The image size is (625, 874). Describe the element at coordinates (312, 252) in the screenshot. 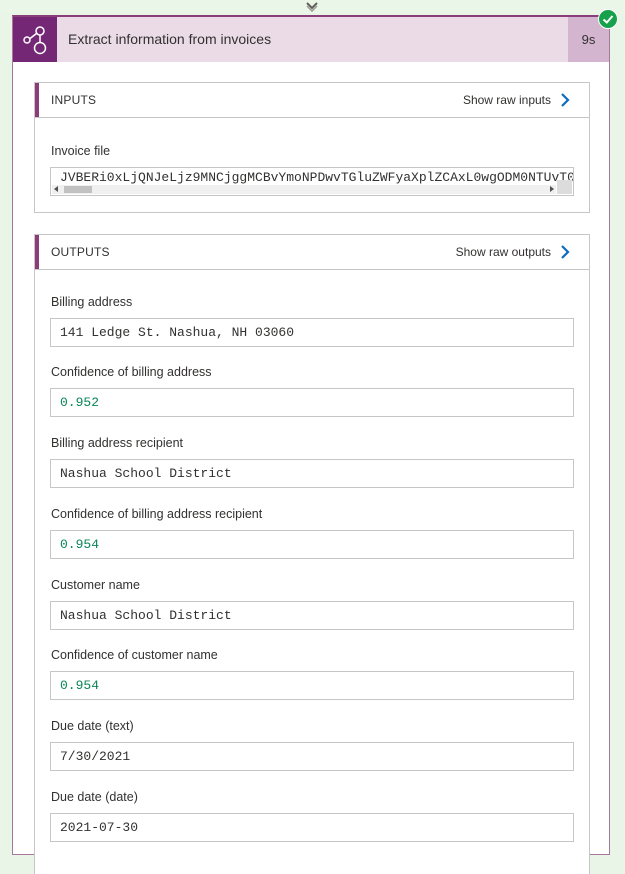

I see `outputs-header: OUTPUTS Show raw outputs` at that location.